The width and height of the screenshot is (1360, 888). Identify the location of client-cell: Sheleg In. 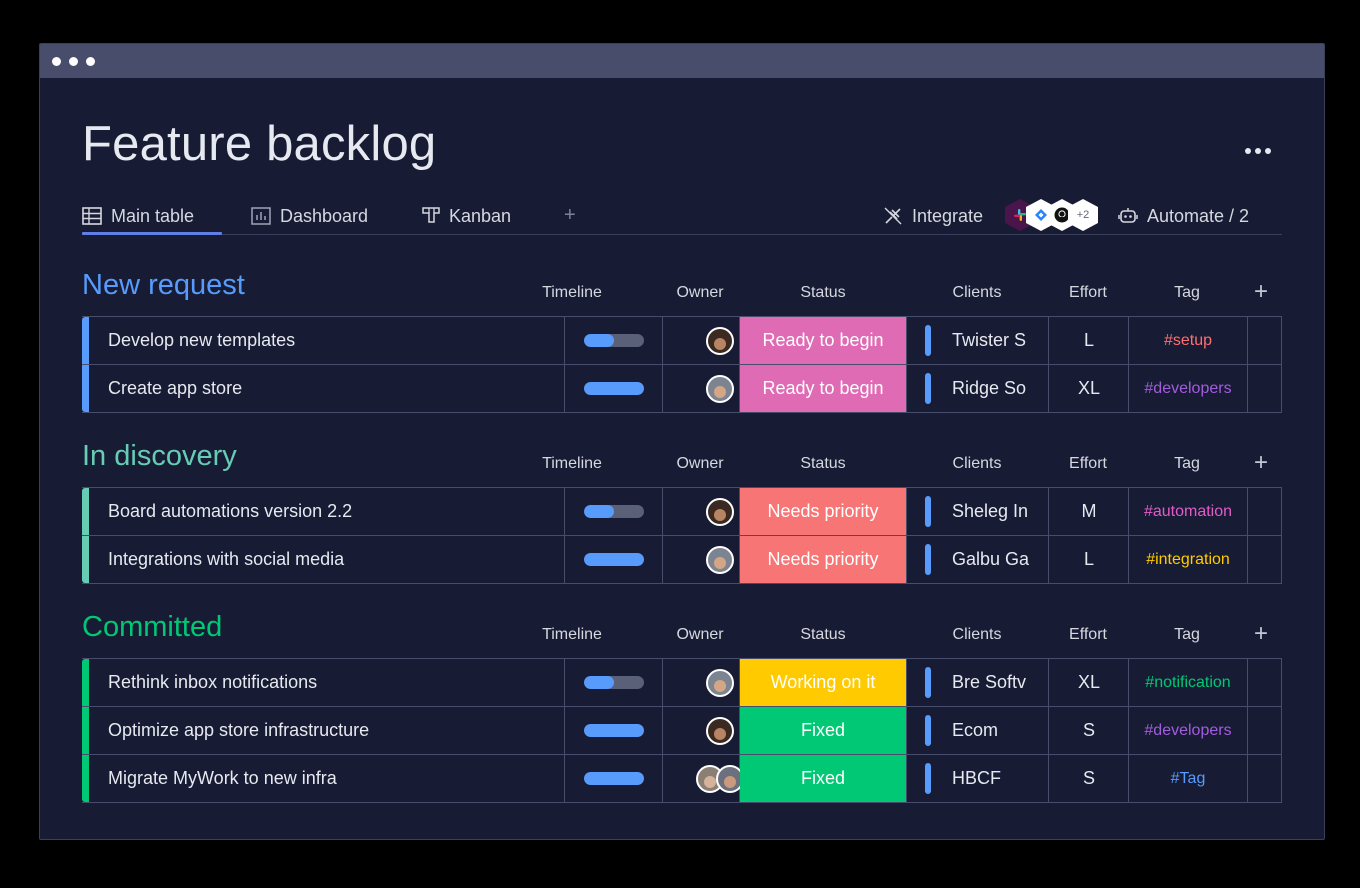
(987, 511).